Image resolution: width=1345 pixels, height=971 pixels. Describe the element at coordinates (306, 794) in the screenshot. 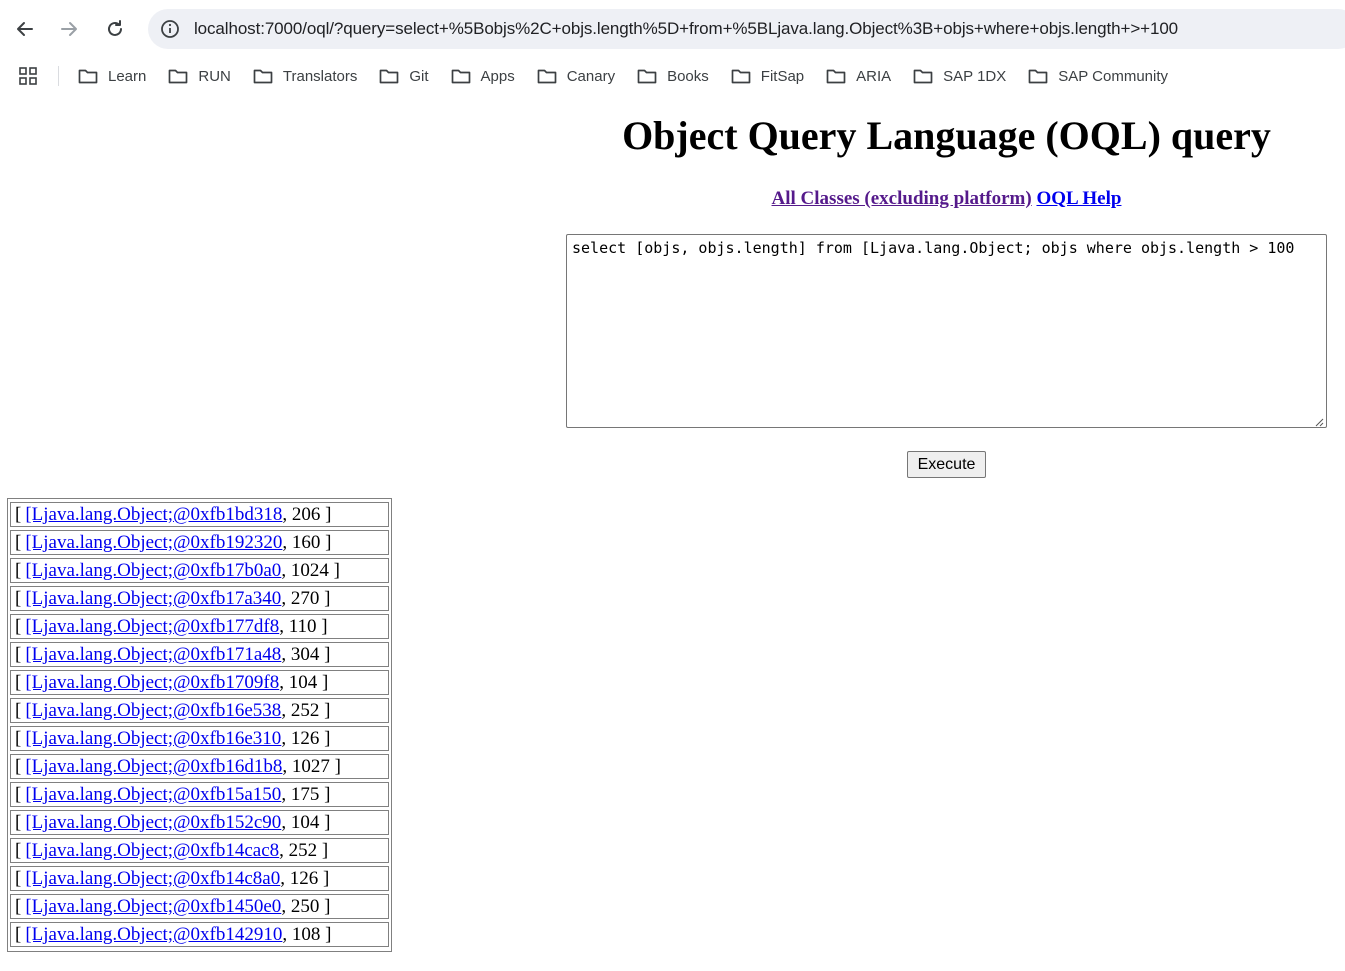

I see `row-length: , 175 ]` at that location.